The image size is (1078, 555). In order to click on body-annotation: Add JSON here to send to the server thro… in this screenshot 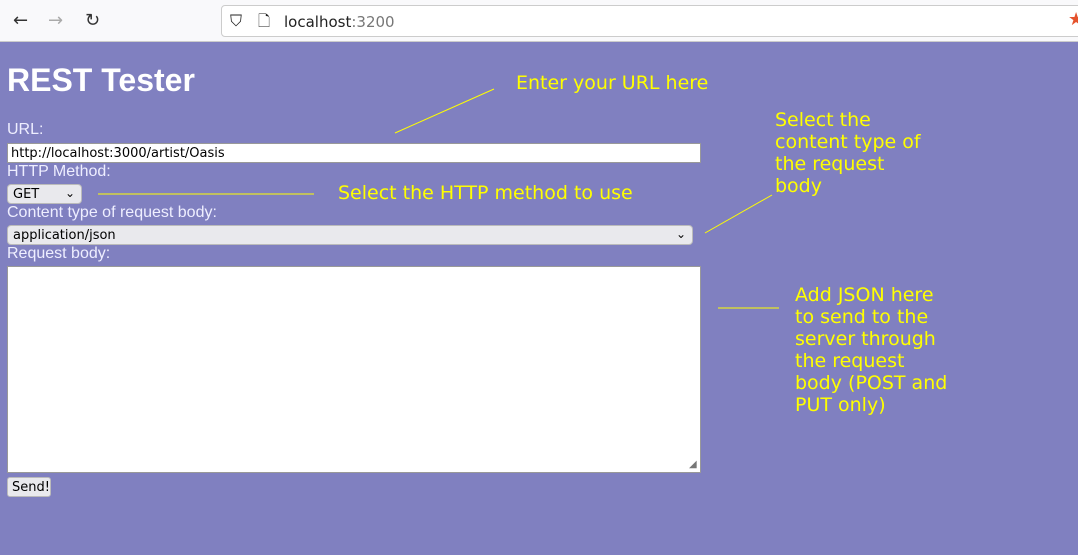, I will do `click(871, 350)`.